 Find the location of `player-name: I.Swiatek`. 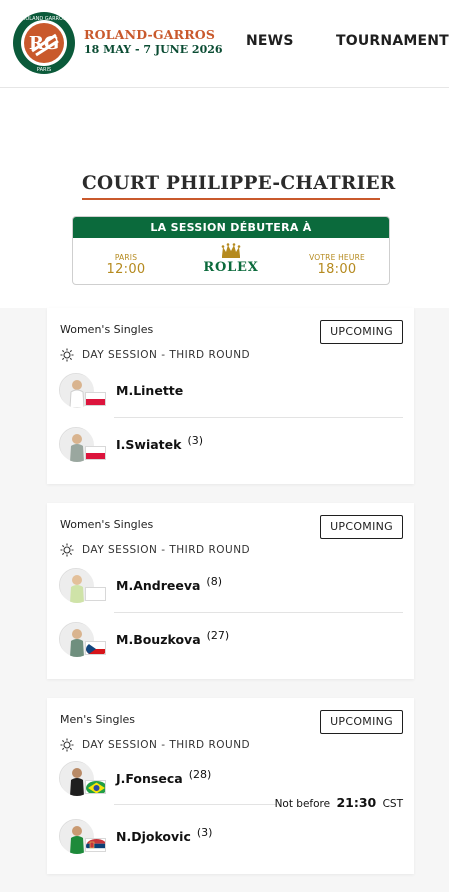

player-name: I.Swiatek is located at coordinates (149, 444).